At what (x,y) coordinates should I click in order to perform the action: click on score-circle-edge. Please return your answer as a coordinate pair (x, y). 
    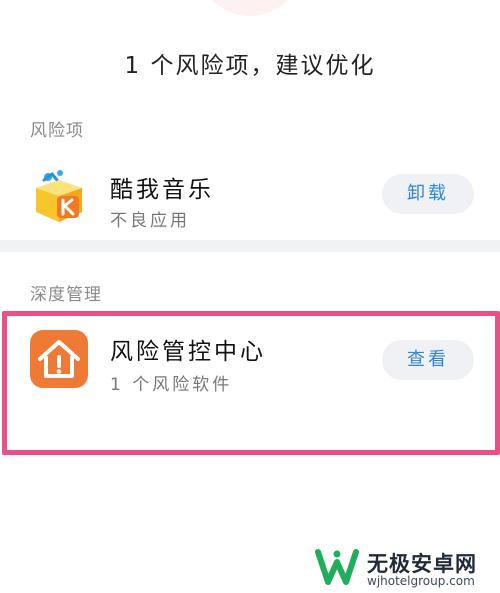
    Looking at the image, I should click on (250, 8).